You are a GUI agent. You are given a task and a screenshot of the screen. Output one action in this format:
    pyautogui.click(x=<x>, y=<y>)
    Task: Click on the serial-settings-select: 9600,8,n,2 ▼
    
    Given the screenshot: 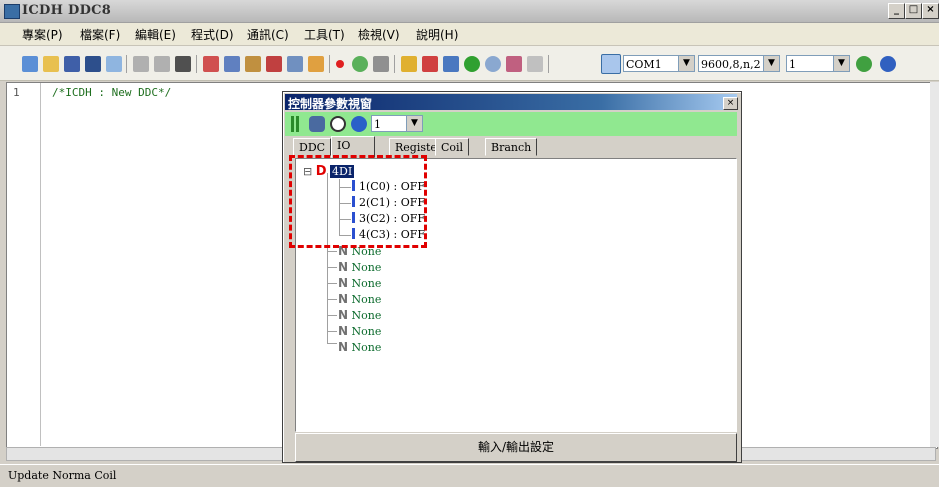 What is the action you would take?
    pyautogui.click(x=739, y=63)
    